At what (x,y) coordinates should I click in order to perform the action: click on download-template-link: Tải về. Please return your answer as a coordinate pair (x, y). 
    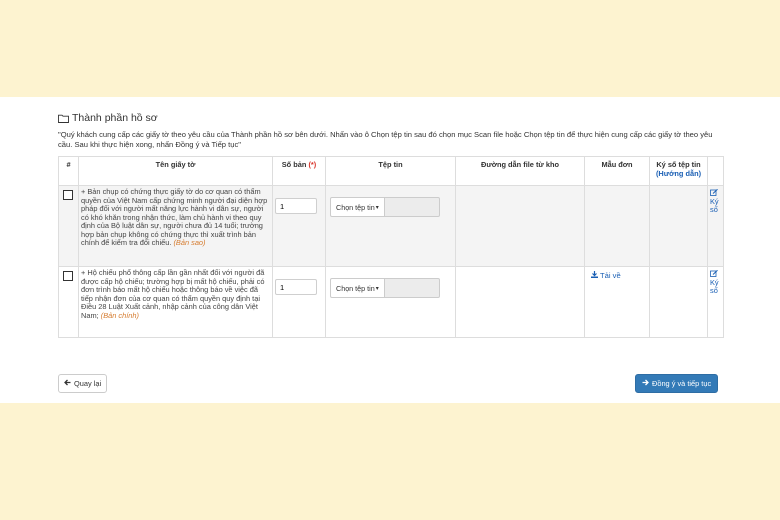
    Looking at the image, I should click on (619, 275).